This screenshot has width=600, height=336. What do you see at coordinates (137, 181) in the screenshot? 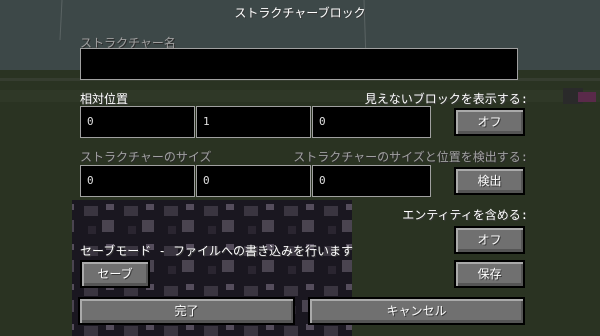
I see `size-x-input: 0` at bounding box center [137, 181].